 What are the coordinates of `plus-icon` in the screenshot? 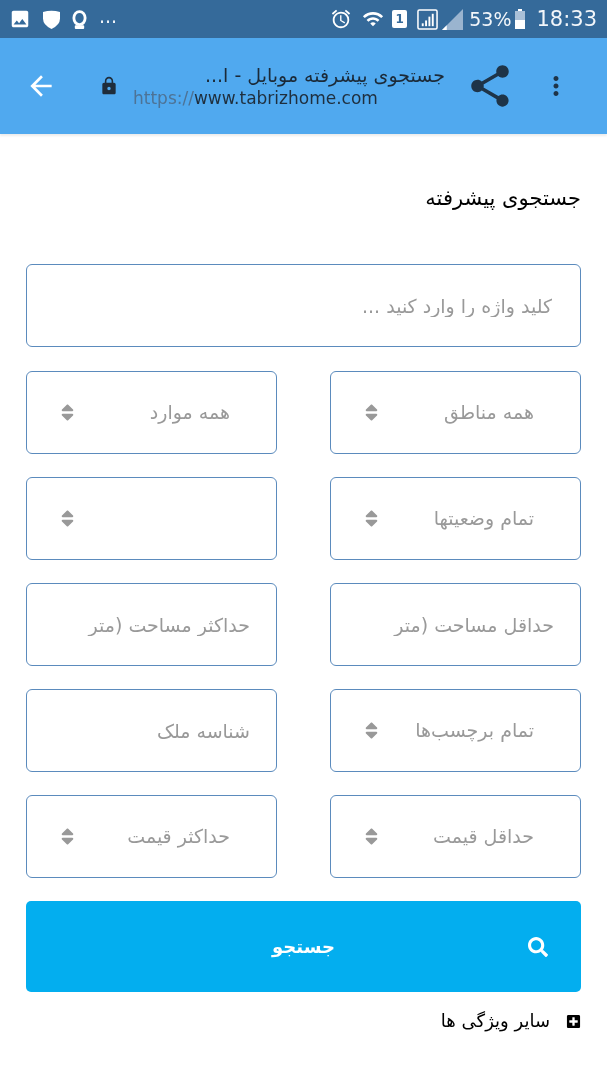 It's located at (573, 1021).